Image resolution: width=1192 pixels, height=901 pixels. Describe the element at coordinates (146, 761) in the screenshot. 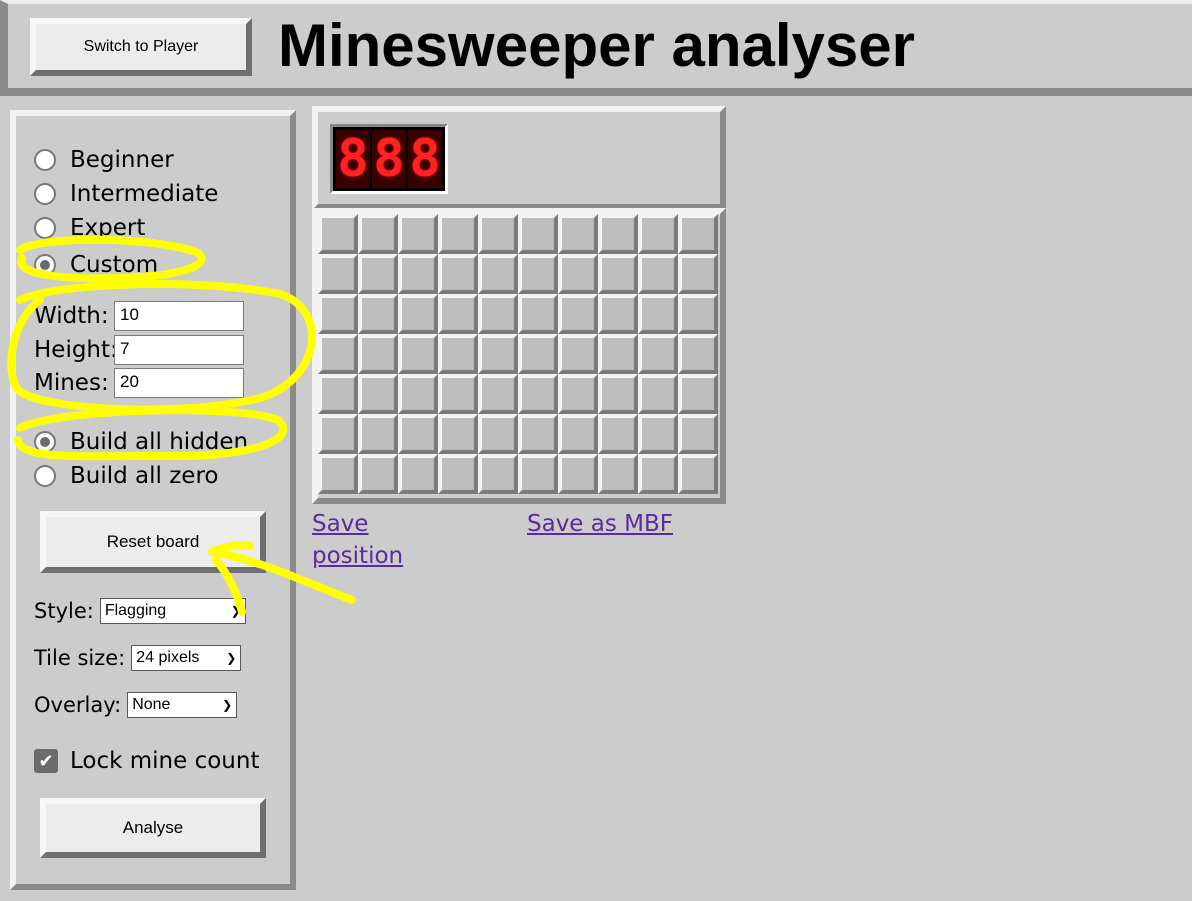

I see `lock-mine-count-row: ✔ Lock mine count` at that location.